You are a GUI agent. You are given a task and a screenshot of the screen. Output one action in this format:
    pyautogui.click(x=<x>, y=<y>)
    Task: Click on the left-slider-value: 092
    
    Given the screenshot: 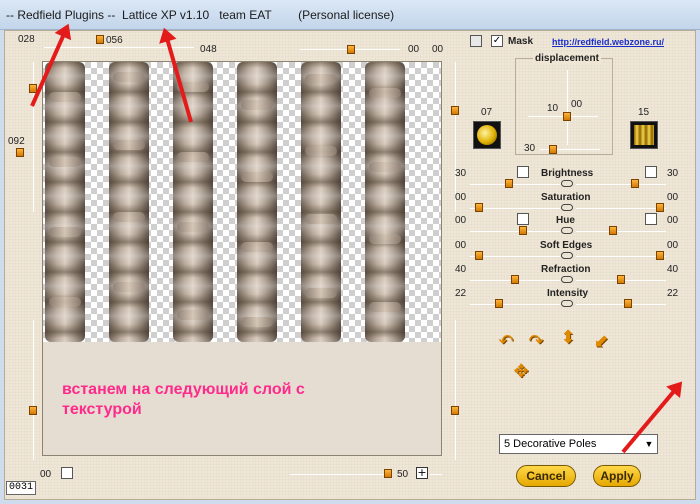 What is the action you would take?
    pyautogui.click(x=16, y=141)
    